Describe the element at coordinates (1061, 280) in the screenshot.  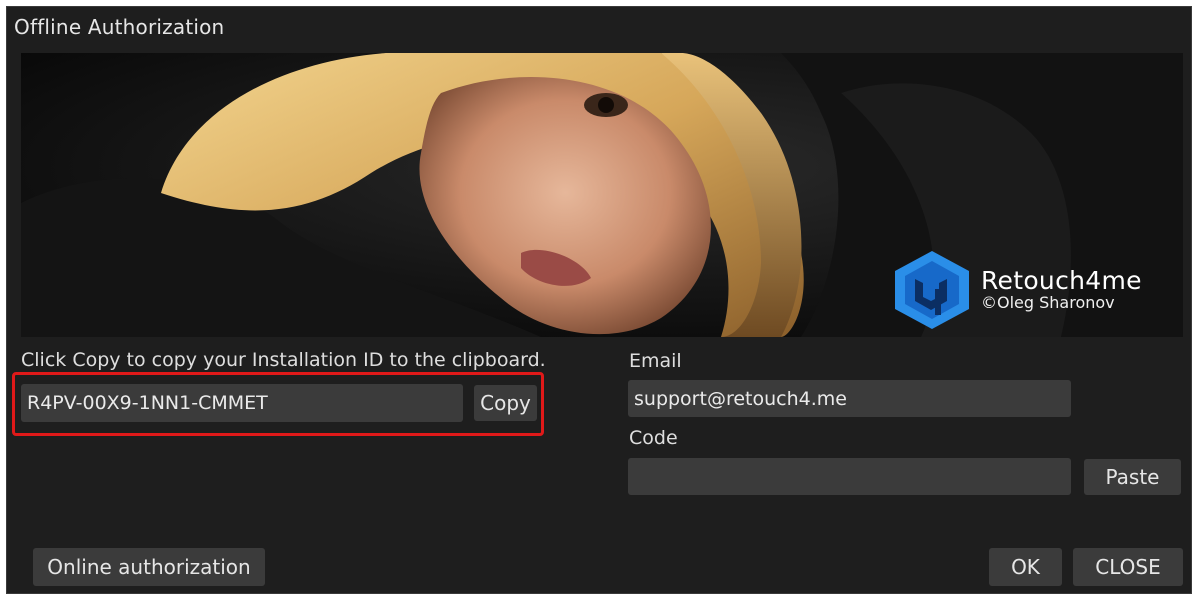
I see `brand-name: Retouch4me` at that location.